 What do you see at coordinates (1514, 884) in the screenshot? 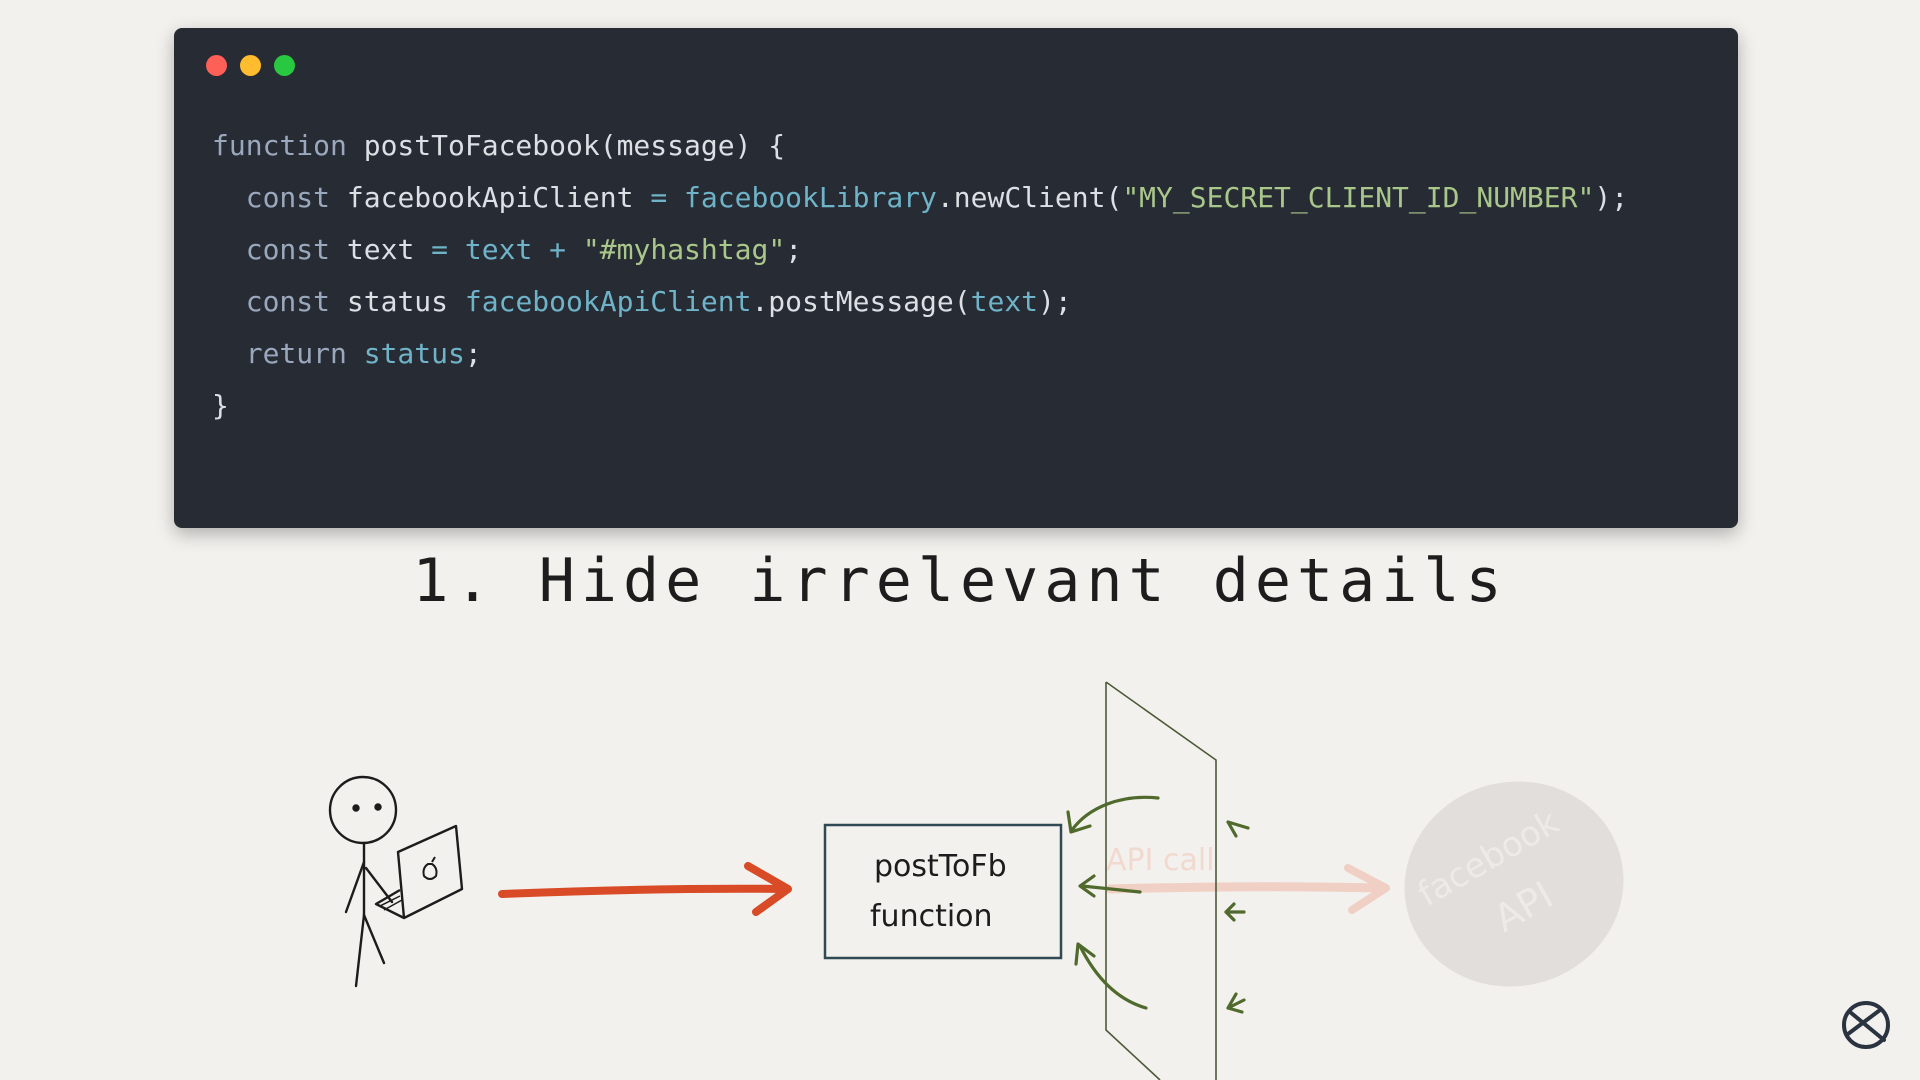
I see `facebook-api-cloud: facebook API` at bounding box center [1514, 884].